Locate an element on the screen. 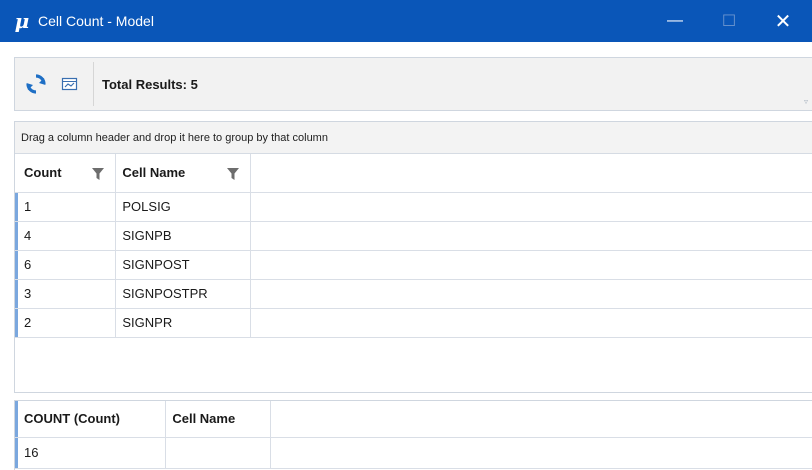  close-icon: ✕ is located at coordinates (783, 21).